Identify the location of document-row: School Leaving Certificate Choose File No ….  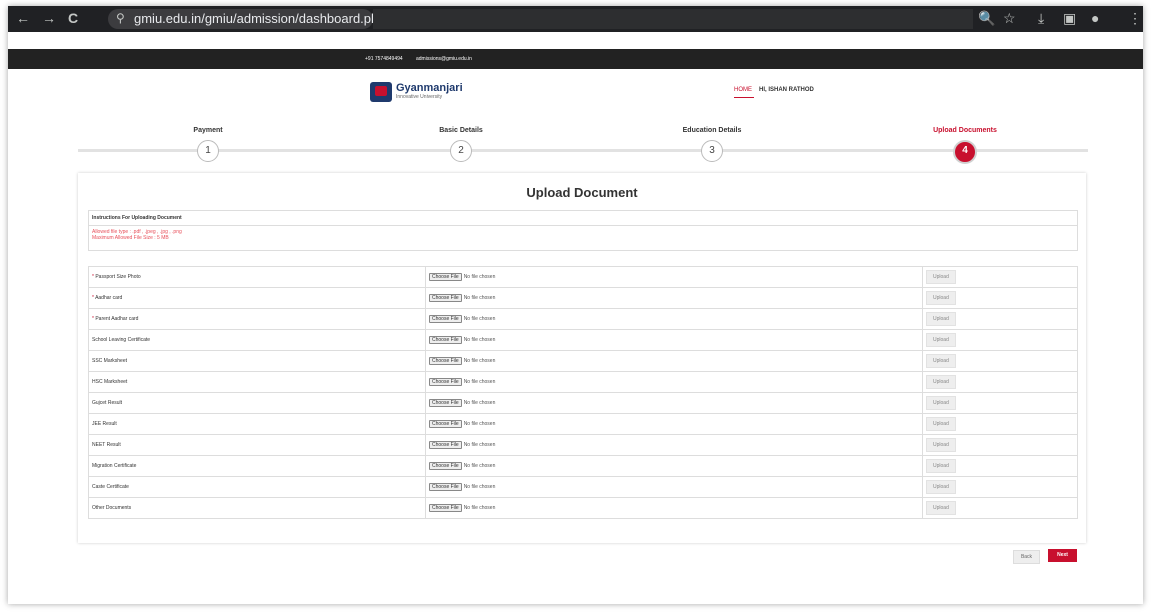
(583, 340).